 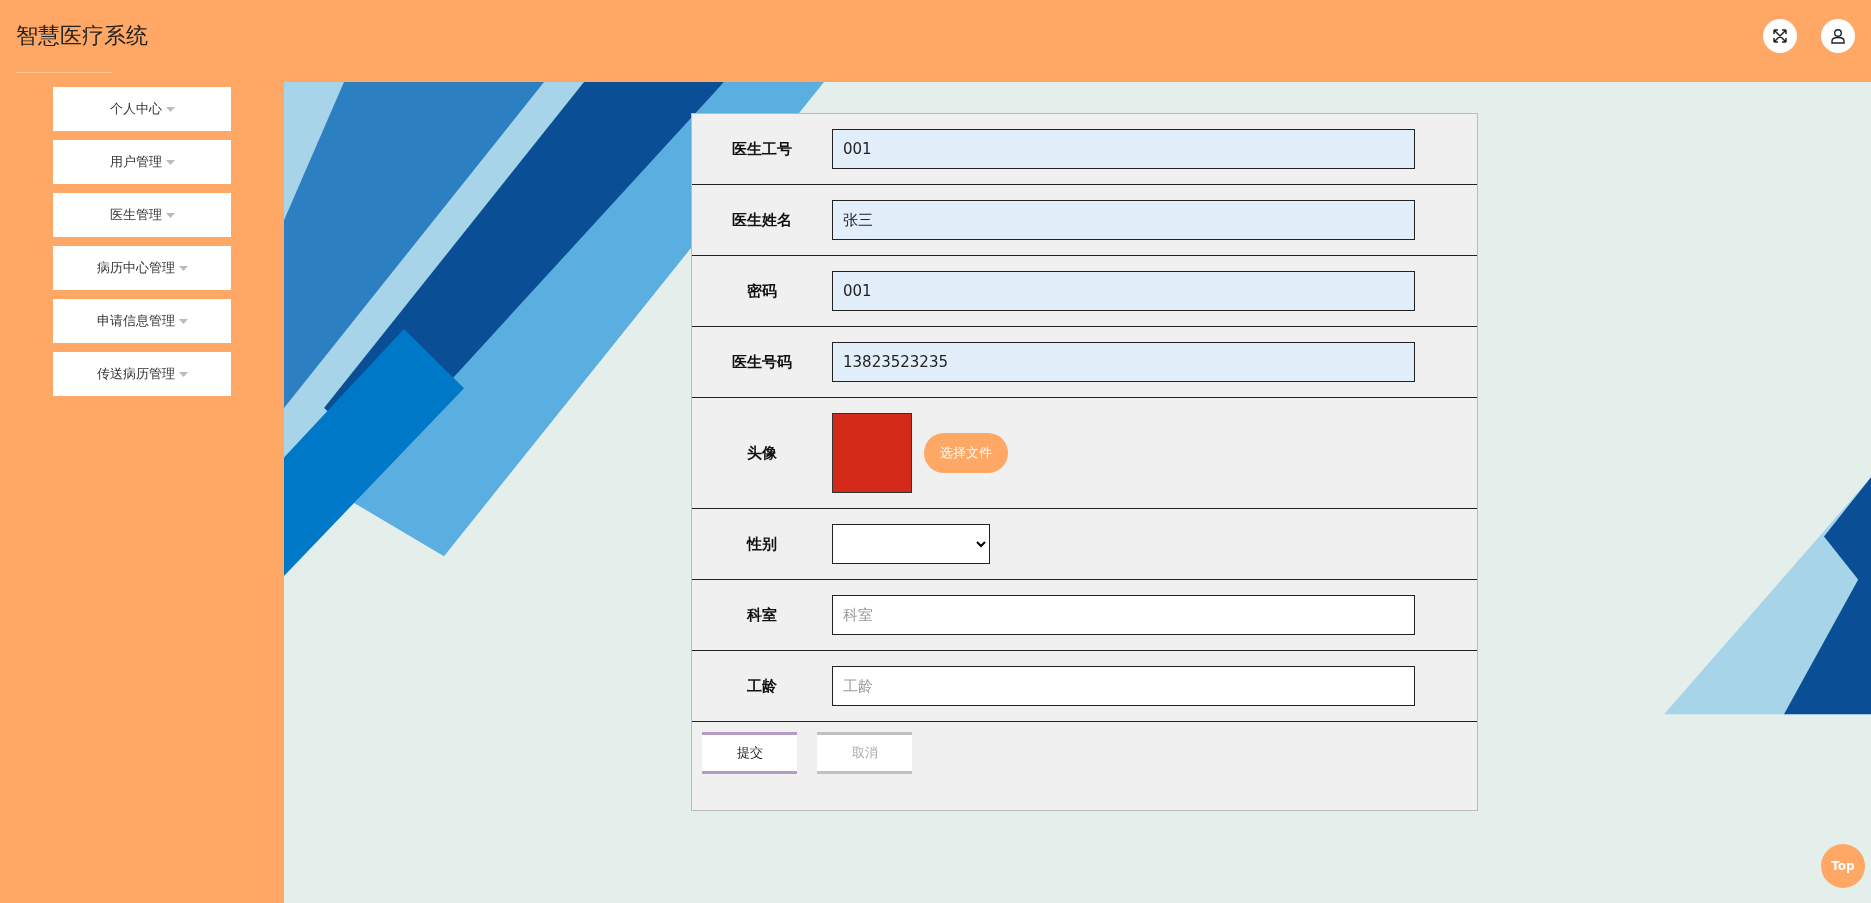 What do you see at coordinates (762, 362) in the screenshot?
I see `field-label: 医生号码` at bounding box center [762, 362].